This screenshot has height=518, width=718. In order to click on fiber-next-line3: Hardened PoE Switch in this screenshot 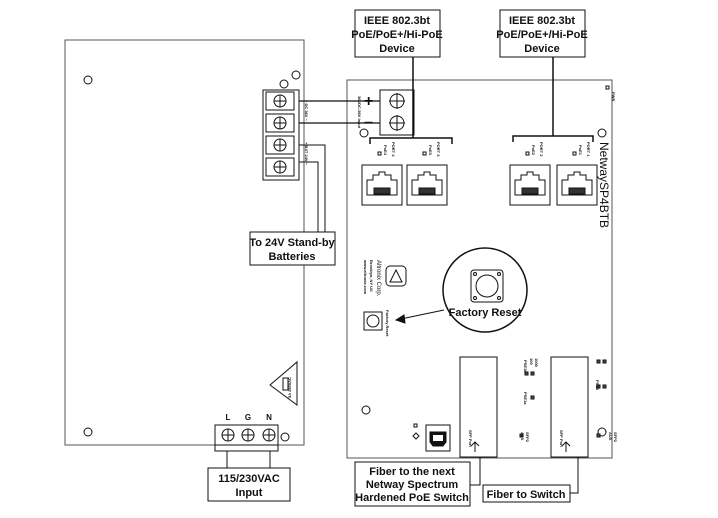, I will do `click(412, 498)`.